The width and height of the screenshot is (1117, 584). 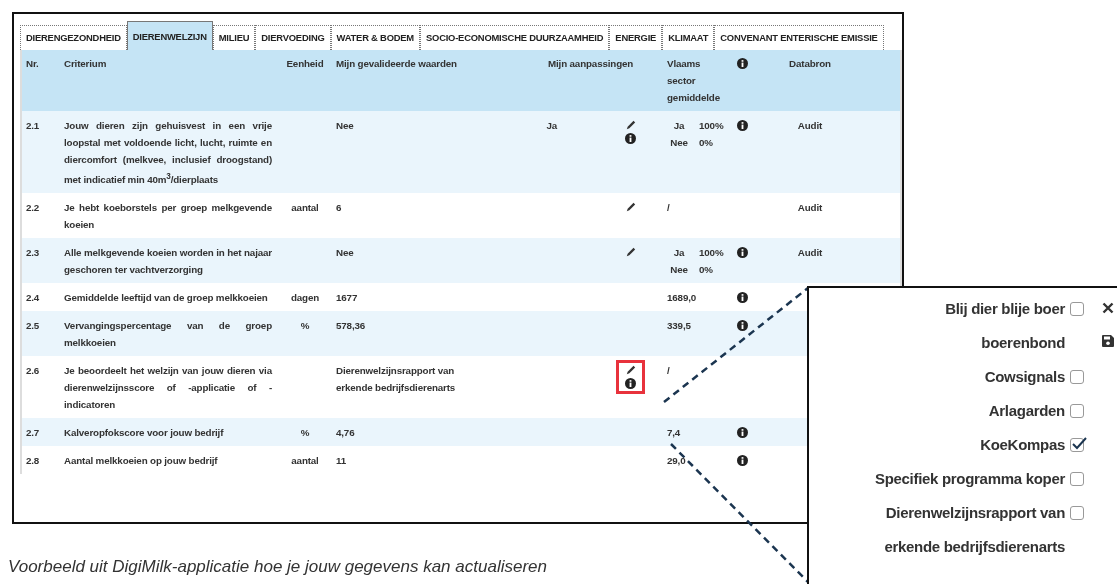 What do you see at coordinates (166, 298) in the screenshot?
I see `criterion-text: Gemiddelde leeftijd van de groep melkkoeien` at bounding box center [166, 298].